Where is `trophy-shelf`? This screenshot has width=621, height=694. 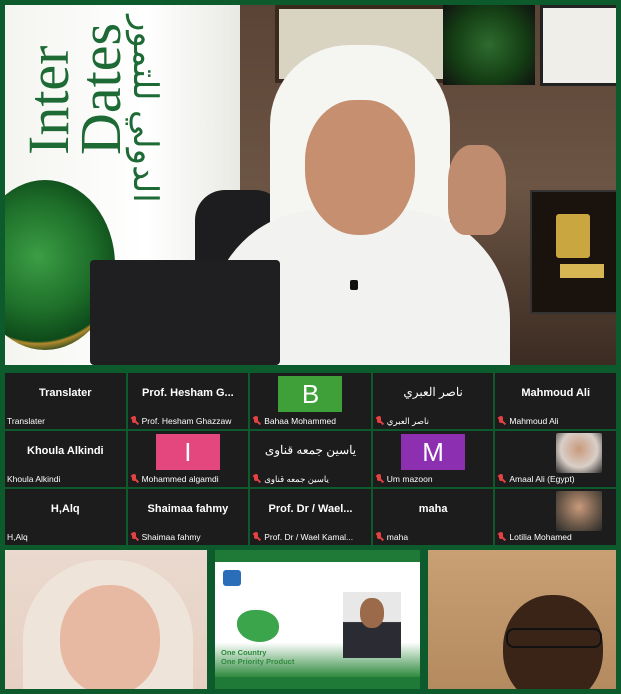
trophy-shelf is located at coordinates (573, 252).